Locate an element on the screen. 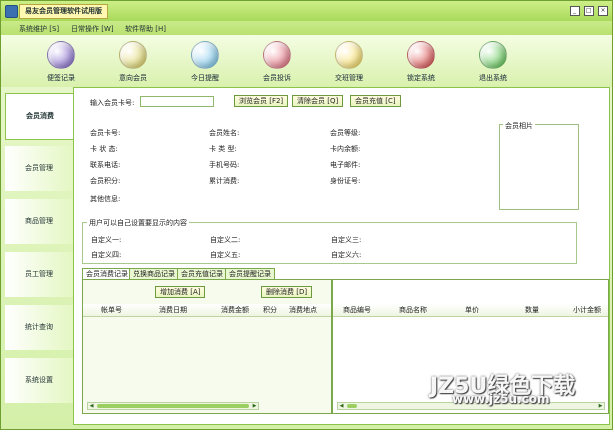 This screenshot has width=615, height=432. toolbar-note-button: 便签记录 is located at coordinates (61, 62).